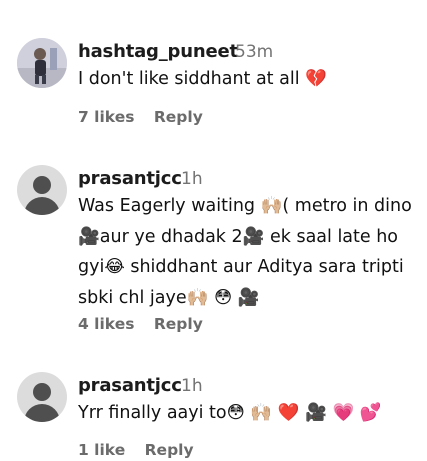  What do you see at coordinates (254, 52) in the screenshot?
I see `comment-timestamp: 53m` at bounding box center [254, 52].